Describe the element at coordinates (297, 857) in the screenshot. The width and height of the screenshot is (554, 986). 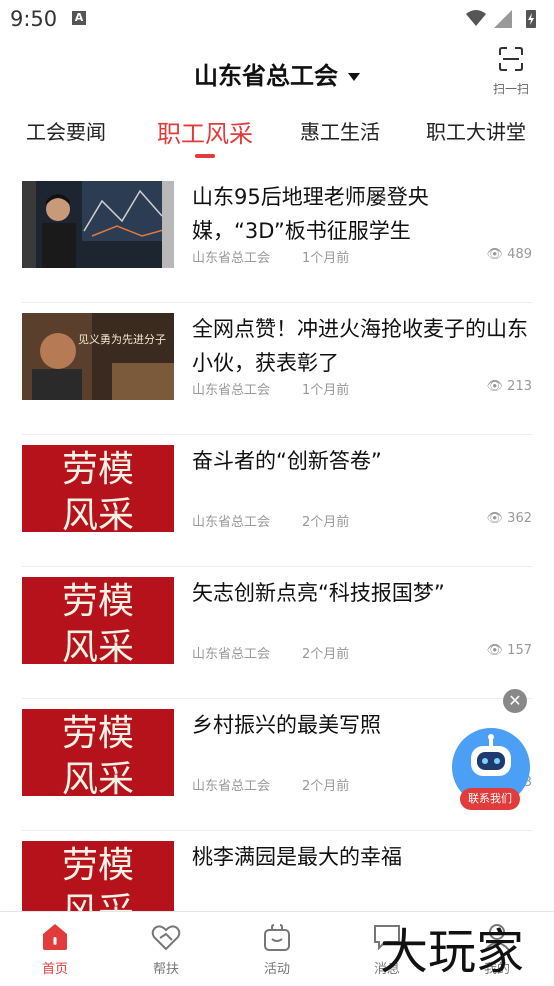
I see `article-title: 桃李满园是最大的幸福` at that location.